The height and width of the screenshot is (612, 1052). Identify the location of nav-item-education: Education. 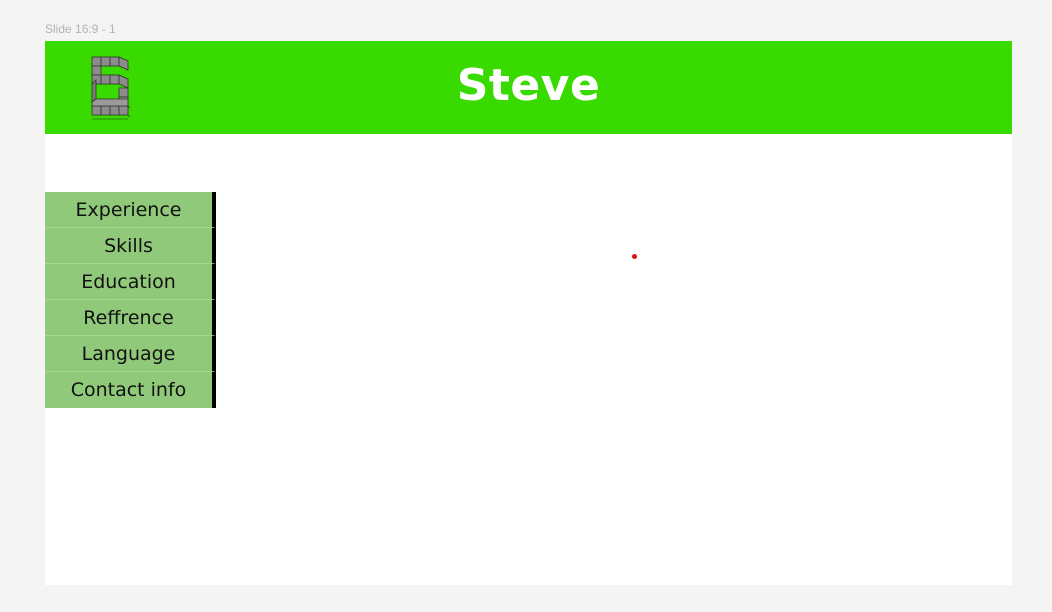
(130, 282).